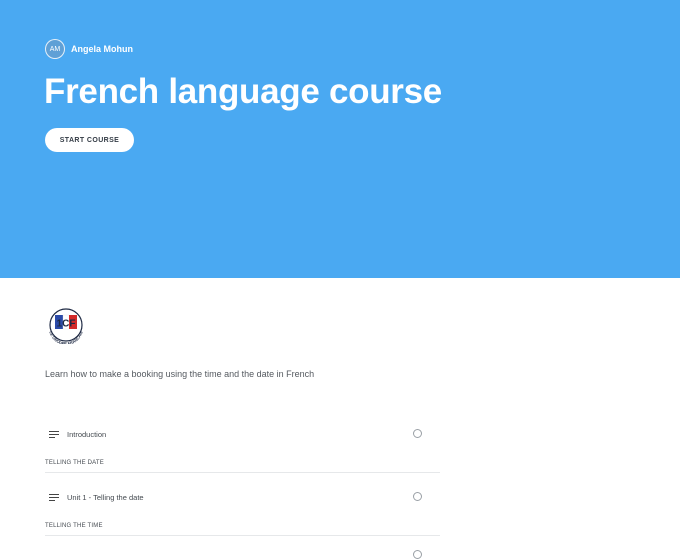  I want to click on author-name: Angela Mohun, so click(102, 49).